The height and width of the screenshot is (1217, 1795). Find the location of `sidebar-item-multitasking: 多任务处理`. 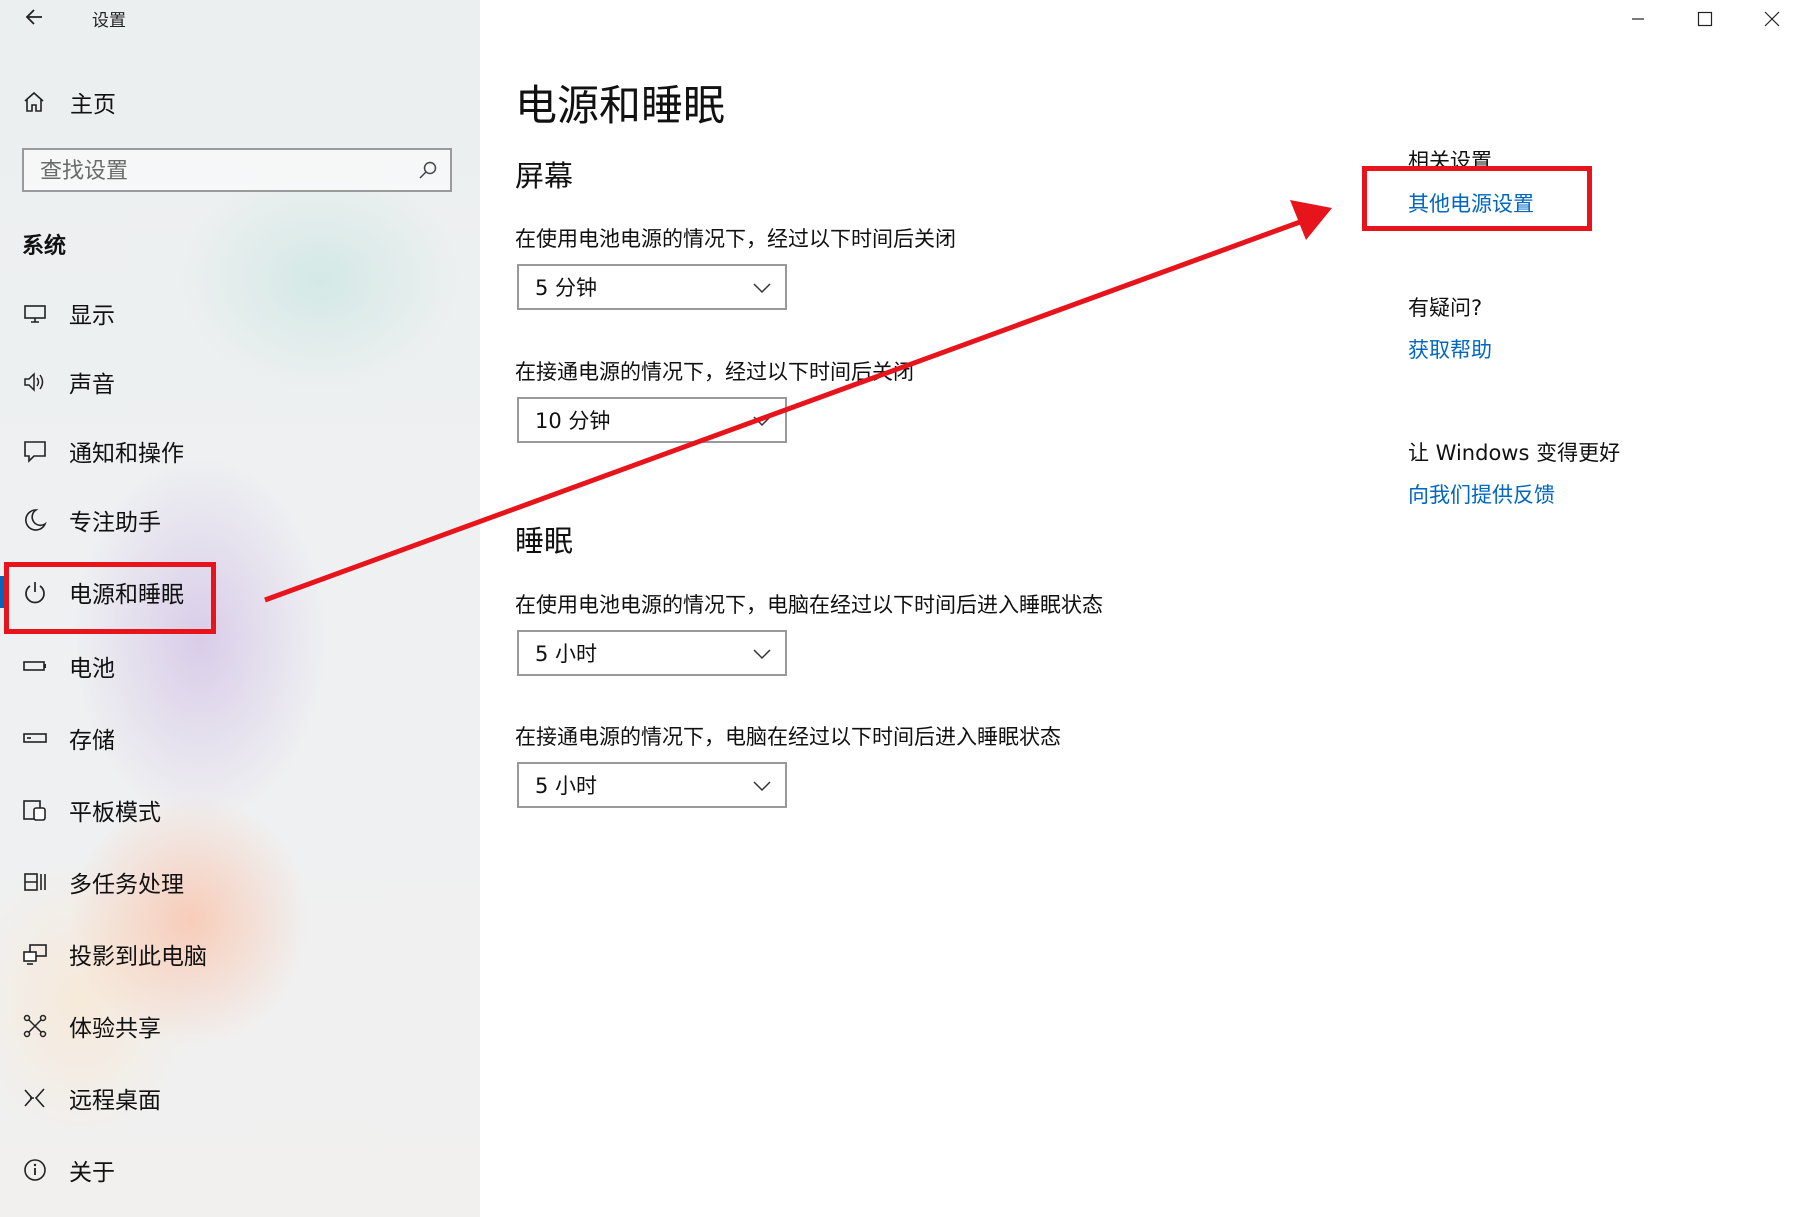

sidebar-item-multitasking: 多任务处理 is located at coordinates (240, 882).